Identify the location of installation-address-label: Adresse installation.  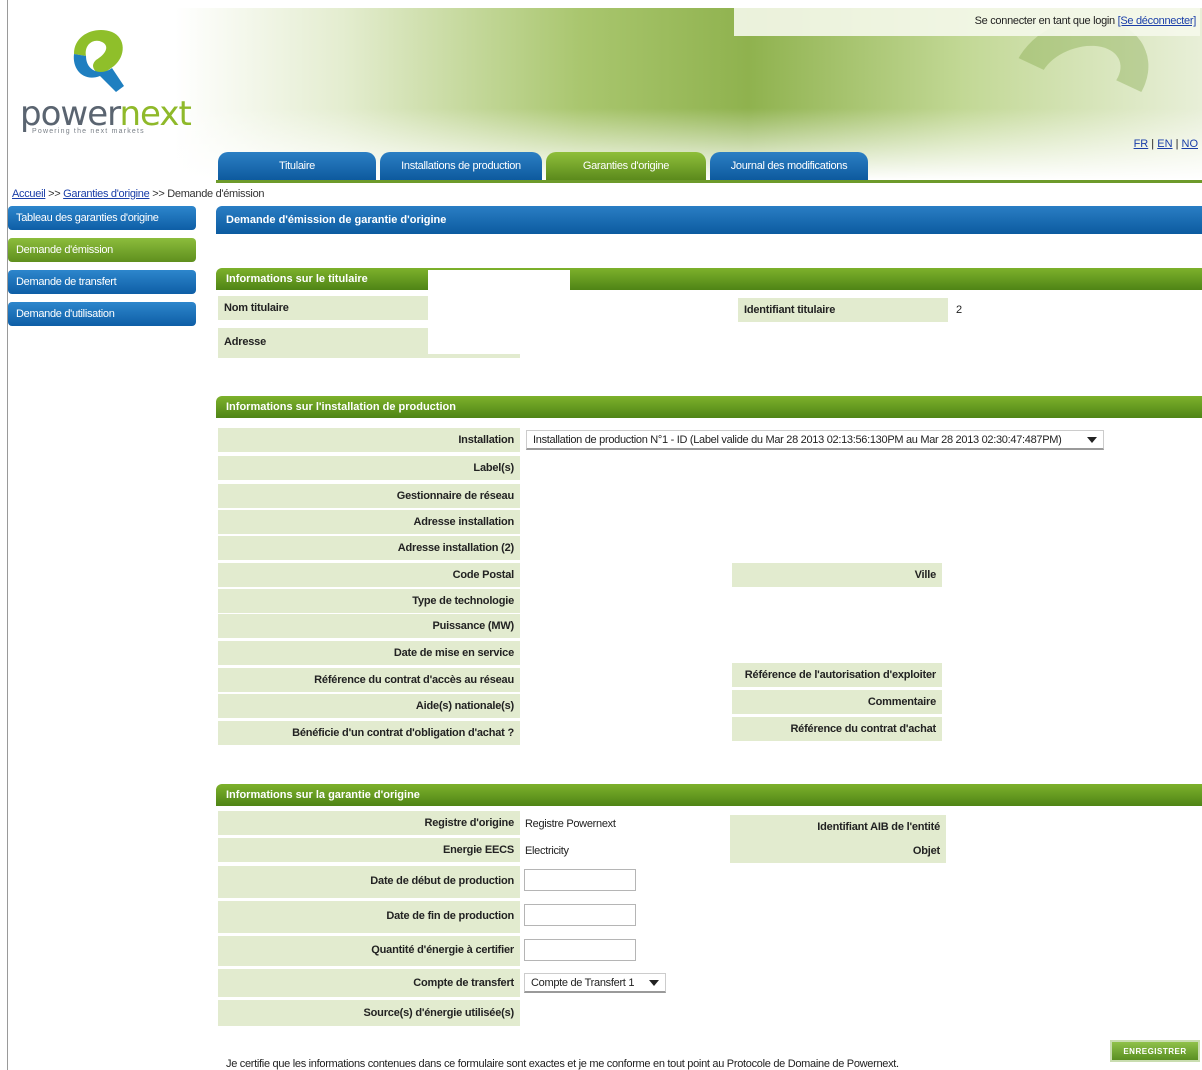
(369, 522).